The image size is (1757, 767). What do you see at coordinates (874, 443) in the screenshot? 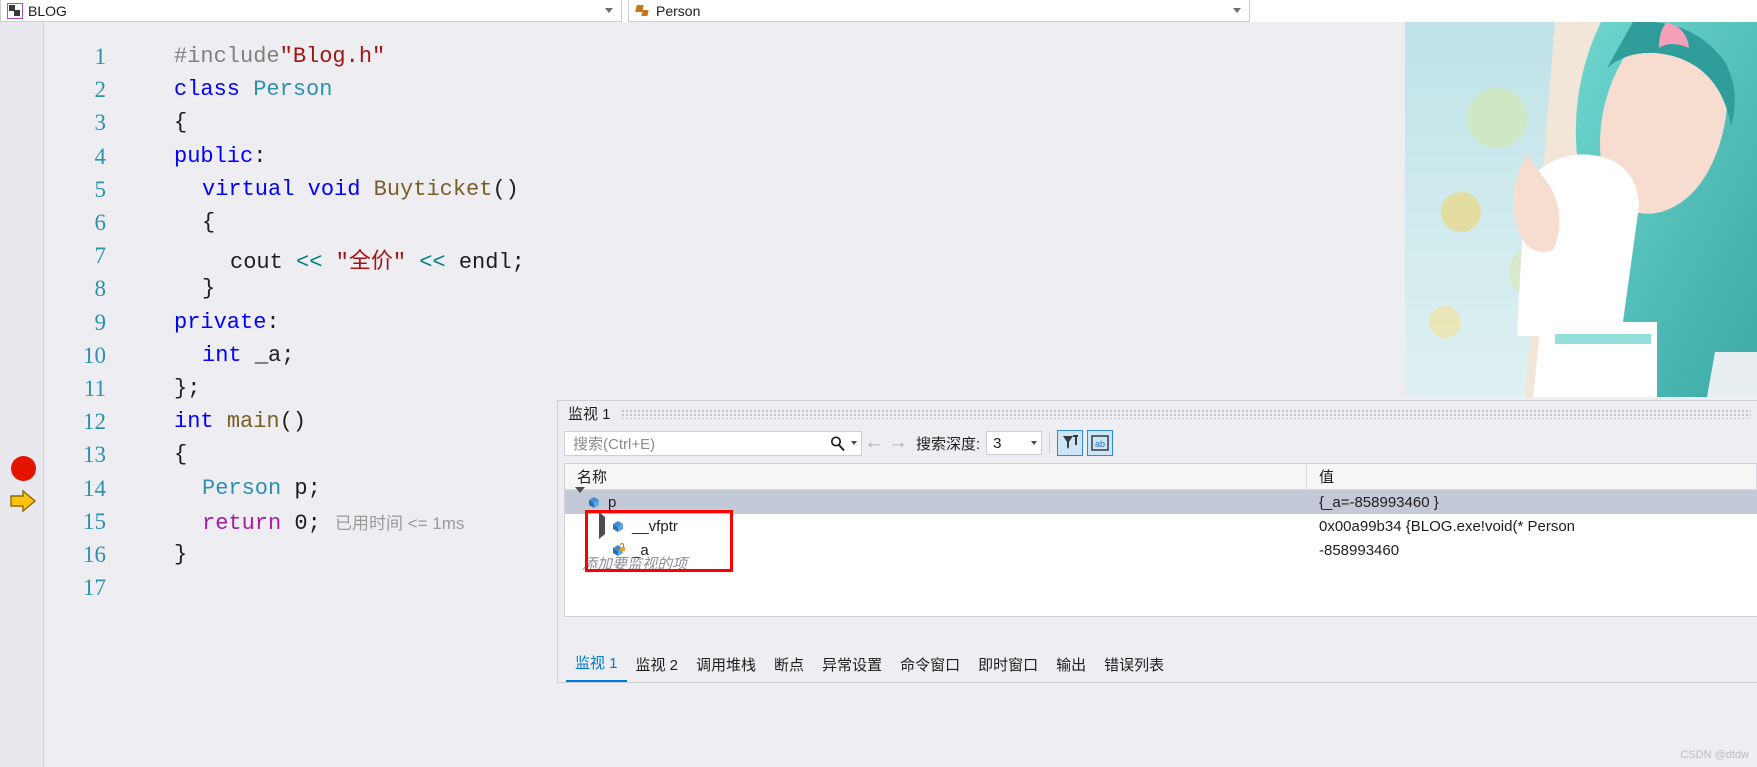
I see `search-previous-button: ←` at bounding box center [874, 443].